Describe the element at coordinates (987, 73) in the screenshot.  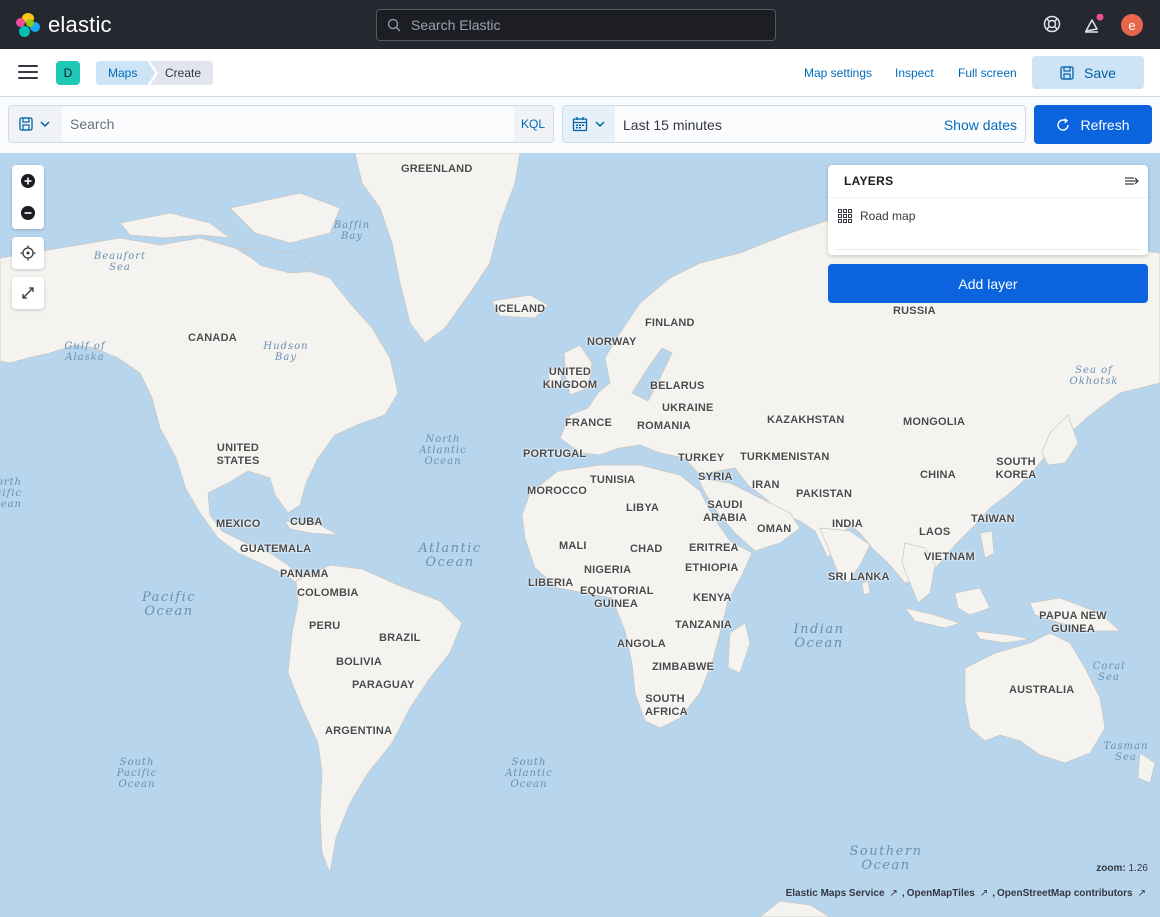
I see `full-screen-link: Full screen` at that location.